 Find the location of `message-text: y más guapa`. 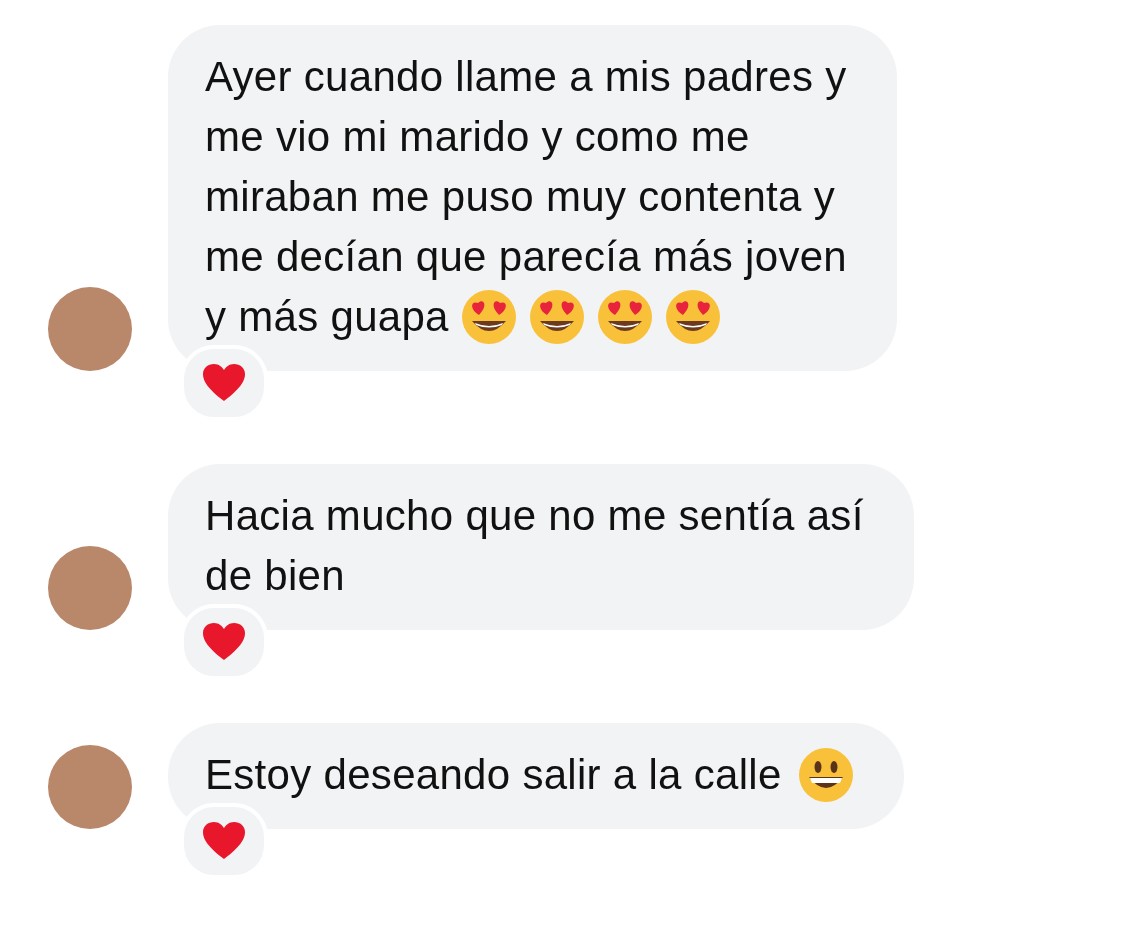

message-text: y más guapa is located at coordinates (327, 317).